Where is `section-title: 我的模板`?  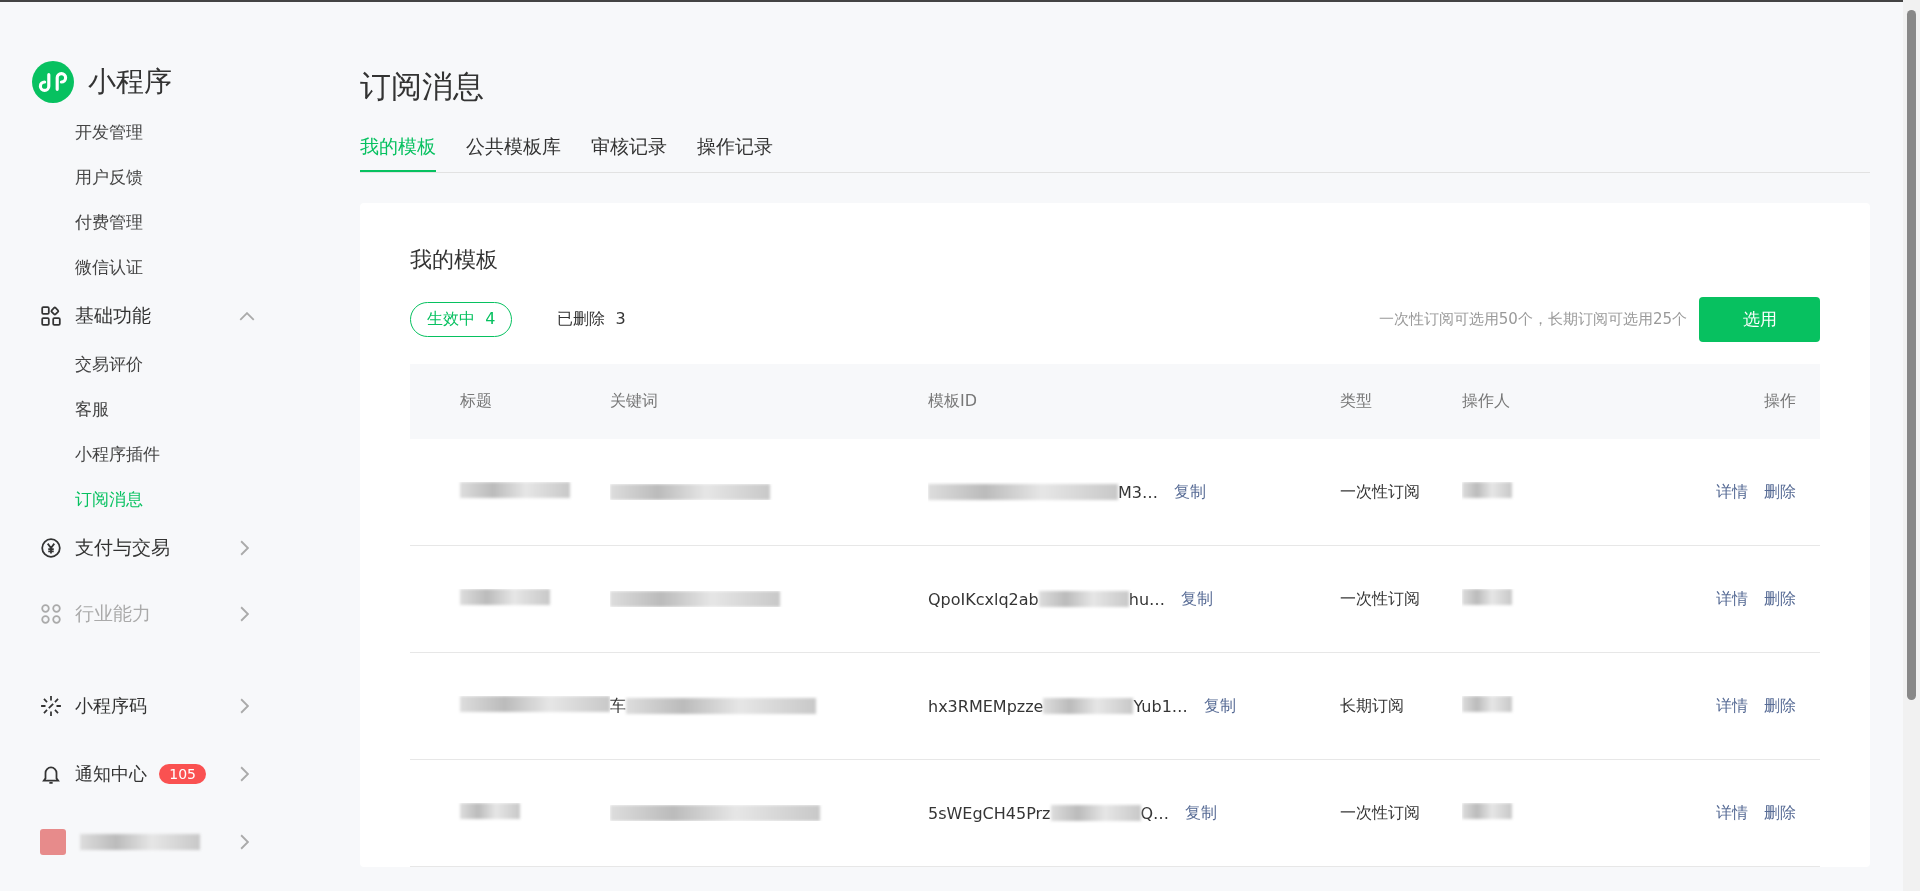
section-title: 我的模板 is located at coordinates (454, 260).